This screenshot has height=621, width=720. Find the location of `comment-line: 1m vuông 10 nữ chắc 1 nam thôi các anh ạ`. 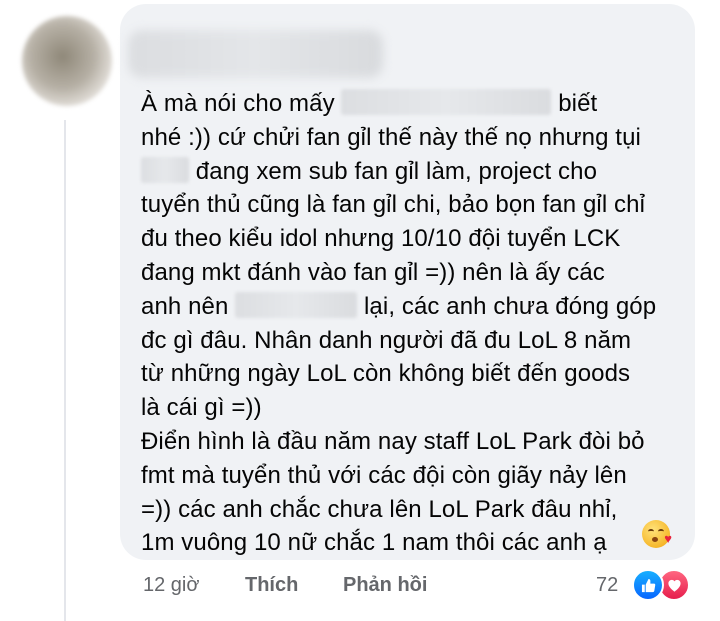

comment-line: 1m vuông 10 nữ chắc 1 nam thôi các anh ạ is located at coordinates (413, 543).